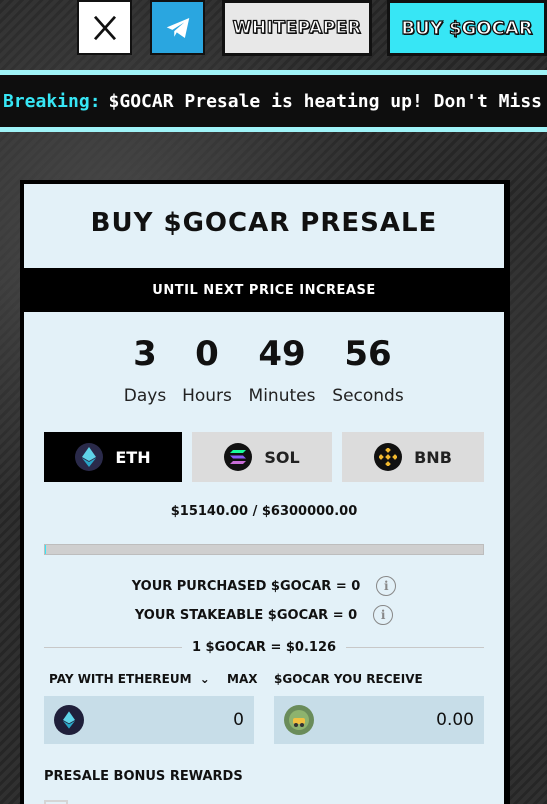 The height and width of the screenshot is (804, 547). I want to click on presale-title: BUY $GOCAR PRESALE, so click(264, 223).